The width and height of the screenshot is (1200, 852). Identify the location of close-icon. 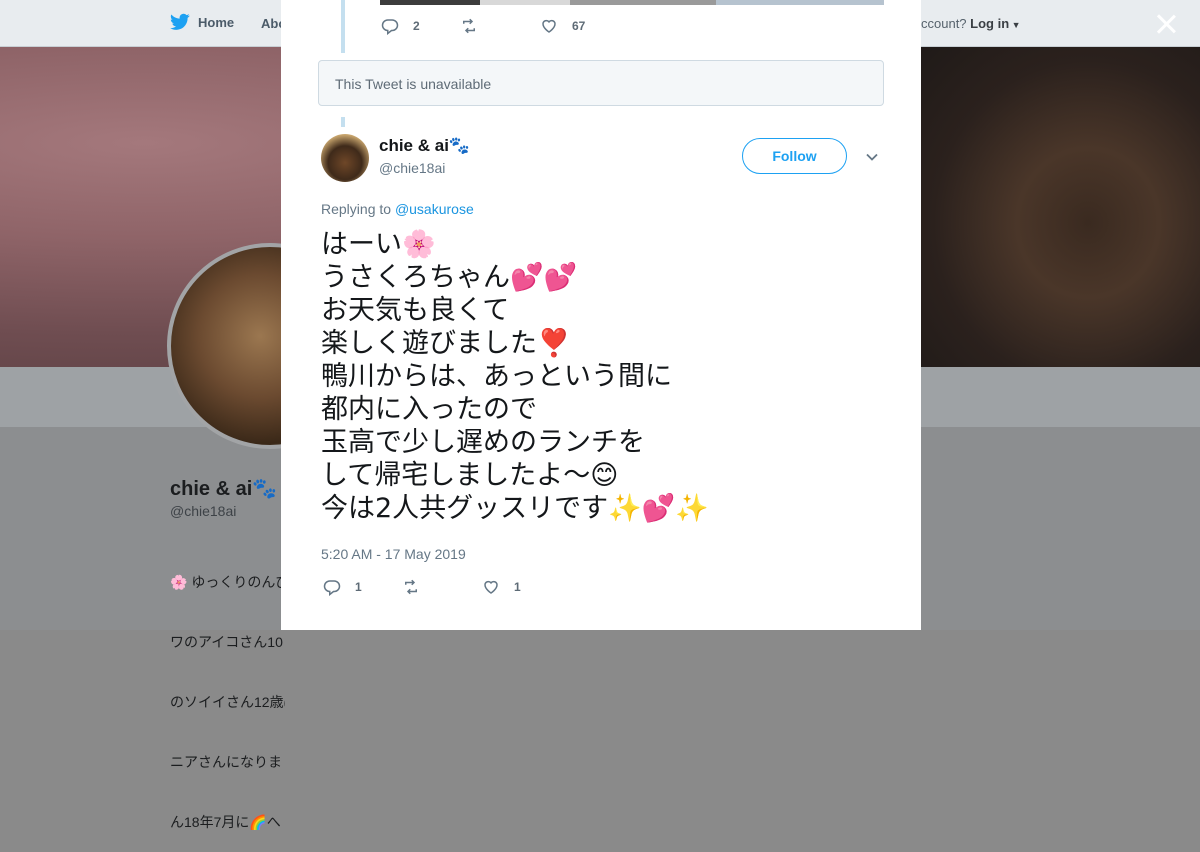
(1166, 24).